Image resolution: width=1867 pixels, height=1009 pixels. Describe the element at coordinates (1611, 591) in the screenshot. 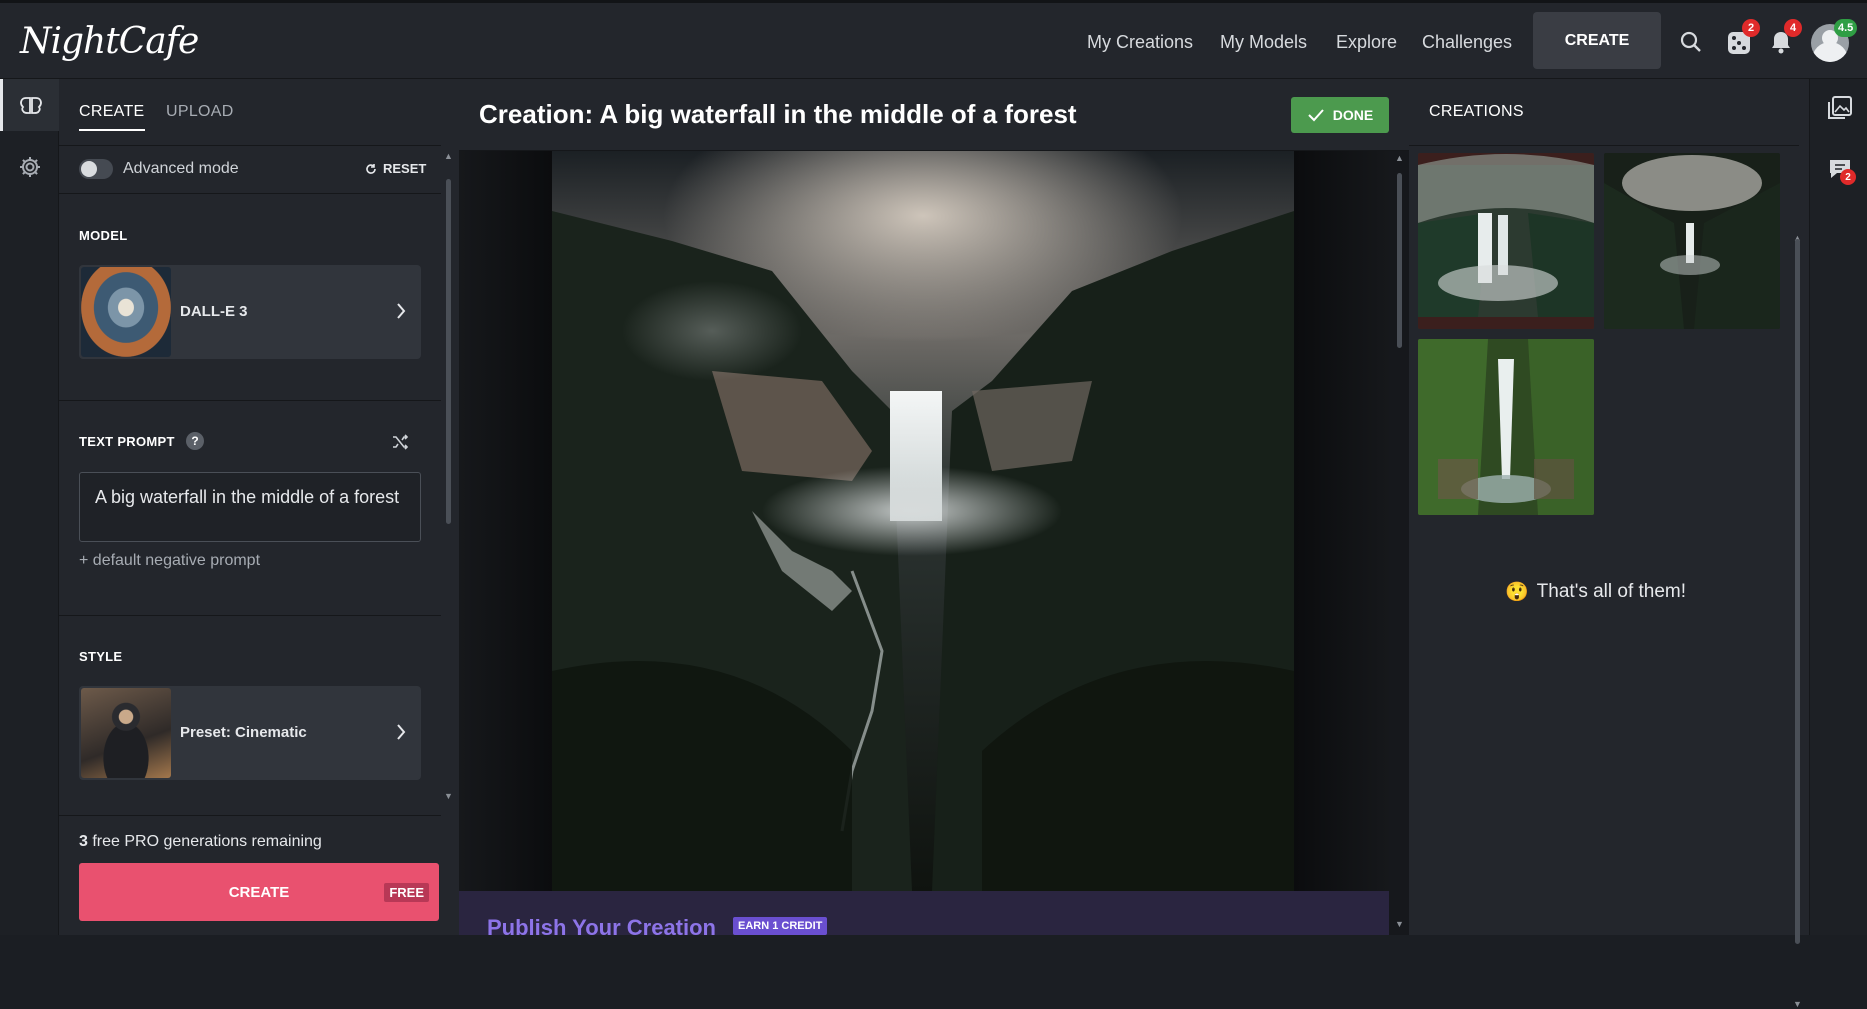

I see `end-of-list-text: That's all of them!` at that location.